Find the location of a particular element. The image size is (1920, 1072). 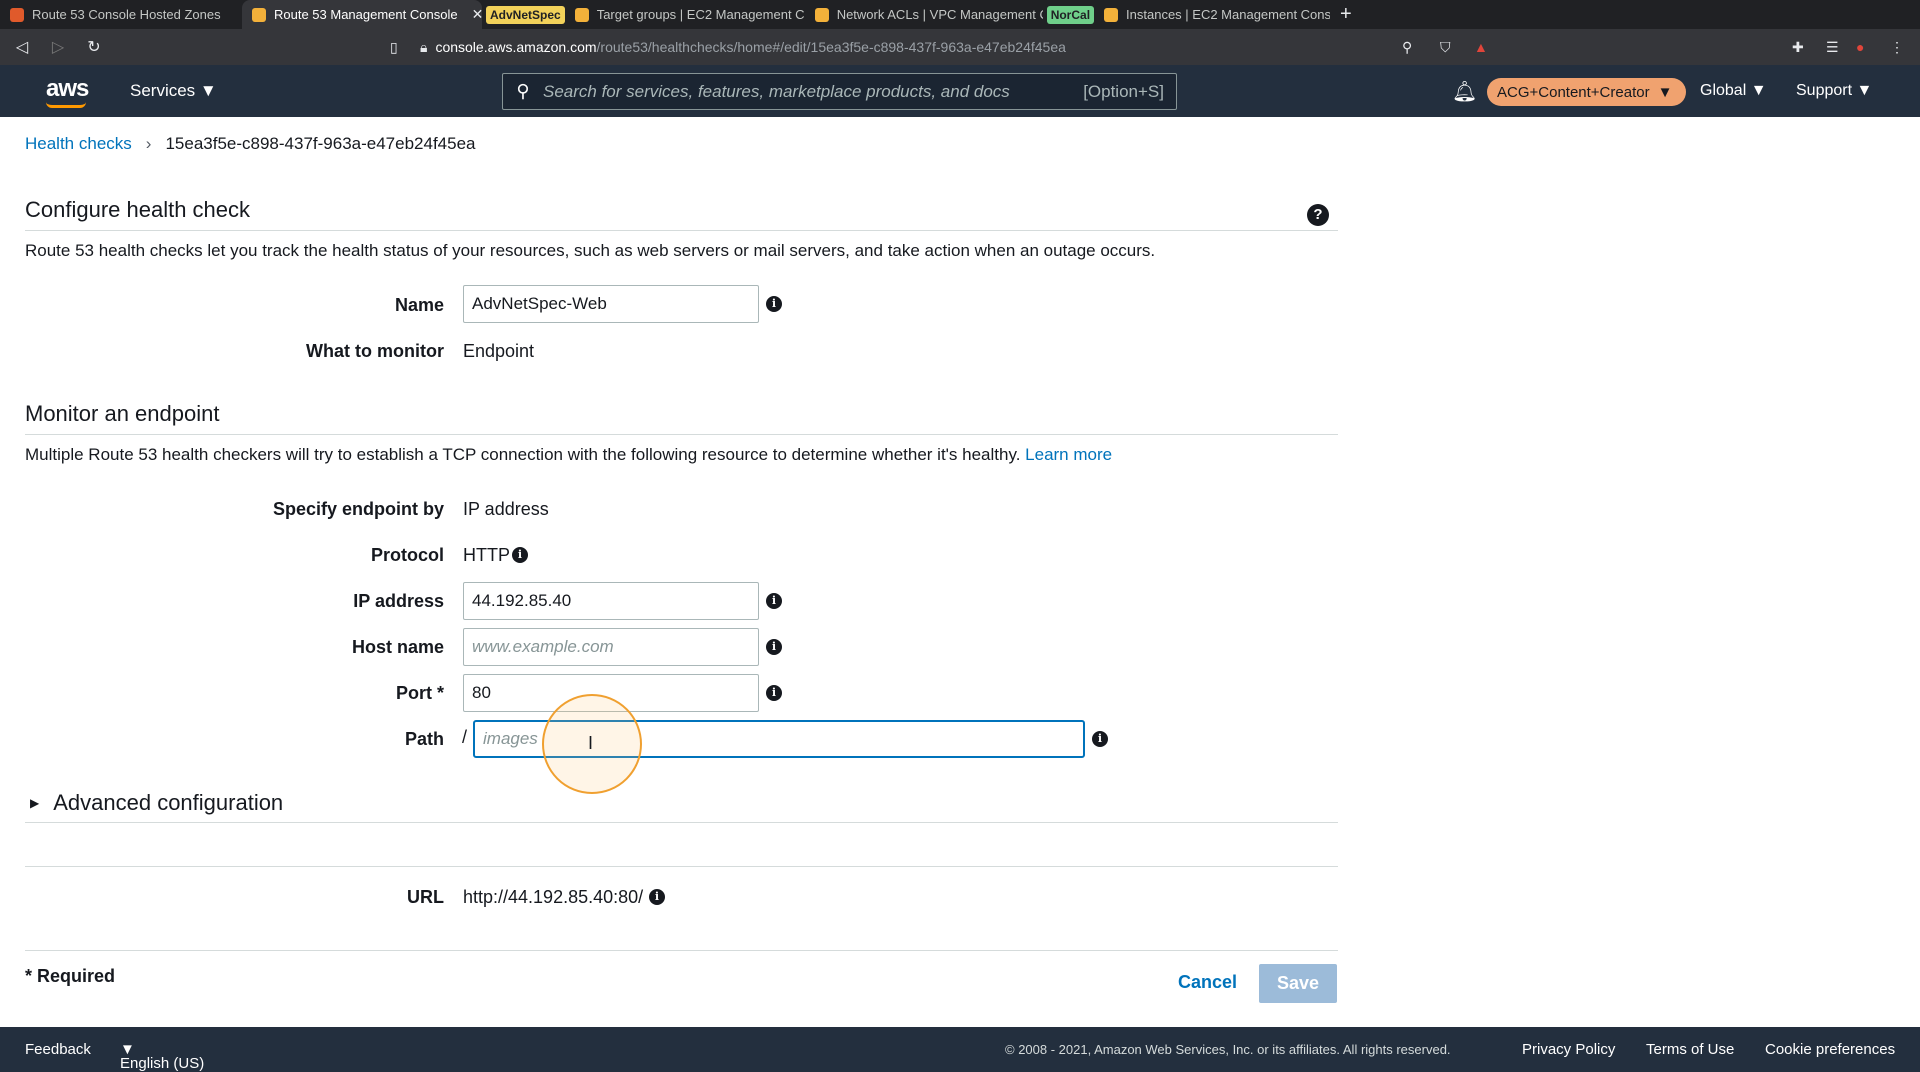

name-label: Name is located at coordinates (419, 305).